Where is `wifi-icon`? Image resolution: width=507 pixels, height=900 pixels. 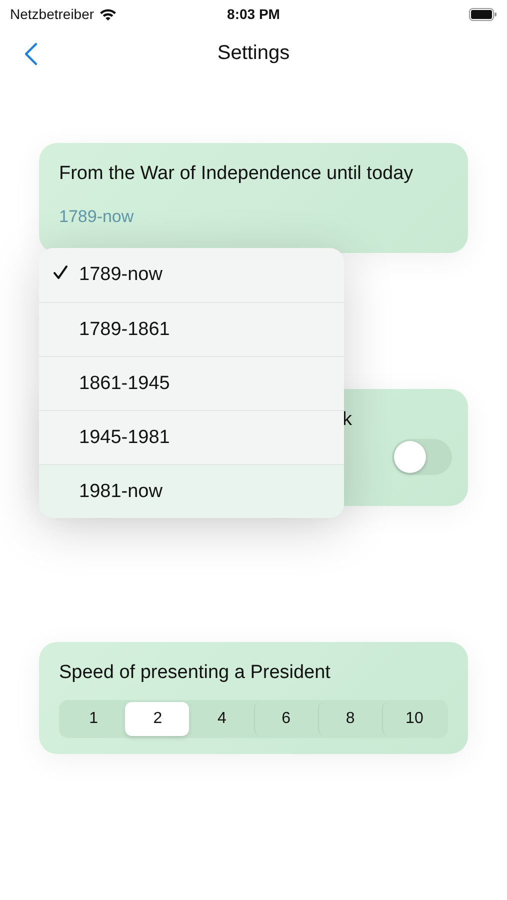 wifi-icon is located at coordinates (108, 14).